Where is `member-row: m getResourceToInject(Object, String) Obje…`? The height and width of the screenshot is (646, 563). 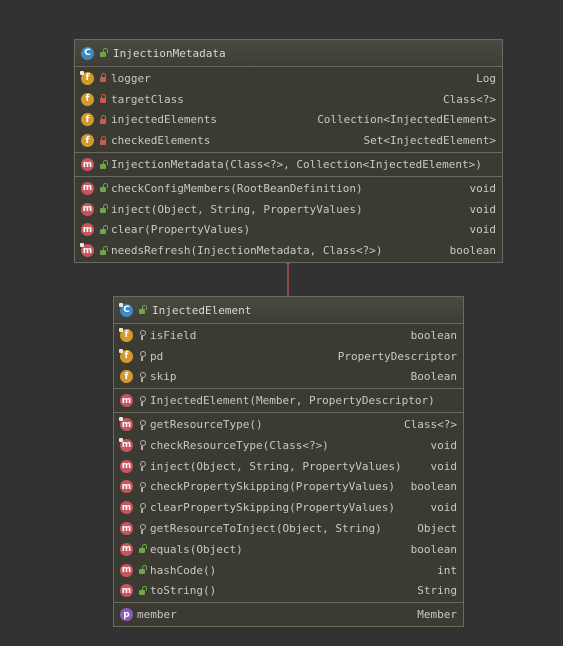
member-row: m getResourceToInject(Object, String) Obje… is located at coordinates (288, 528).